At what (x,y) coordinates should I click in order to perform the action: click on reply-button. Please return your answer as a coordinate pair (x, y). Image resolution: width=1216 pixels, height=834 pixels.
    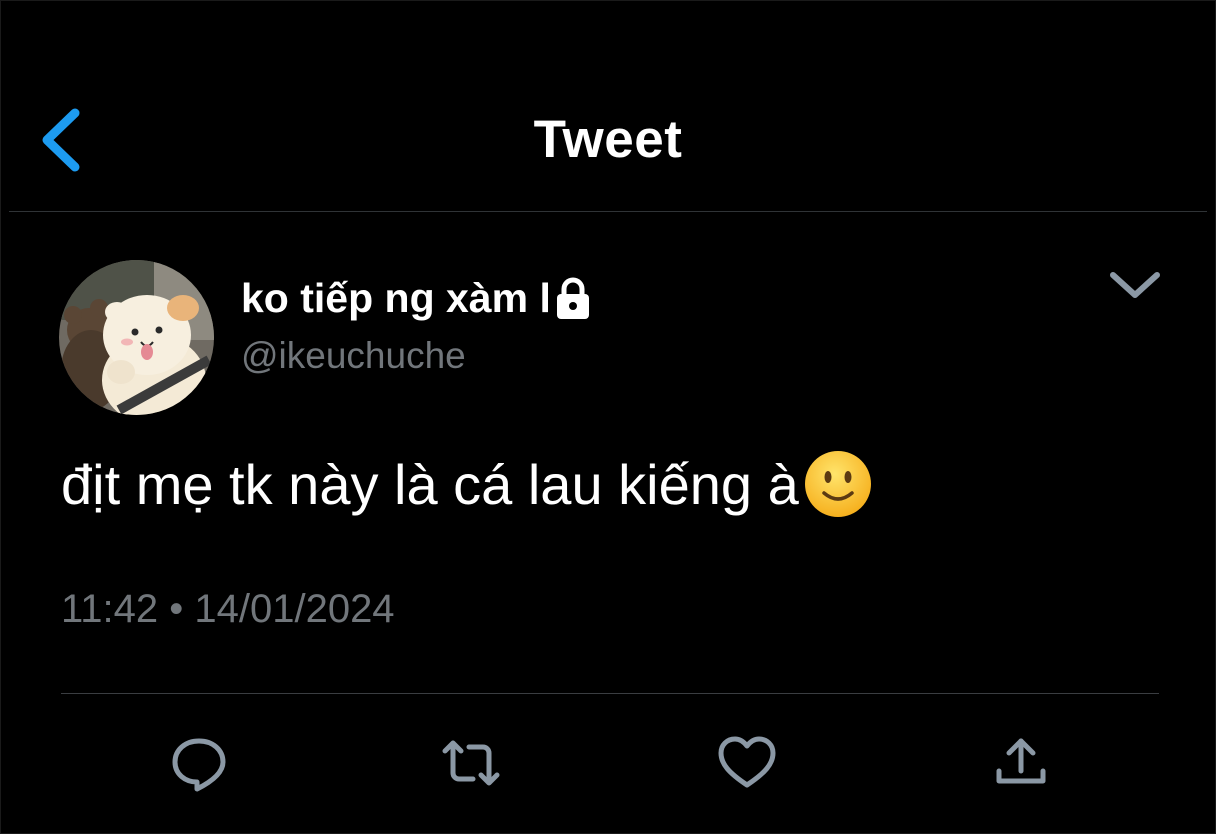
    Looking at the image, I should click on (199, 763).